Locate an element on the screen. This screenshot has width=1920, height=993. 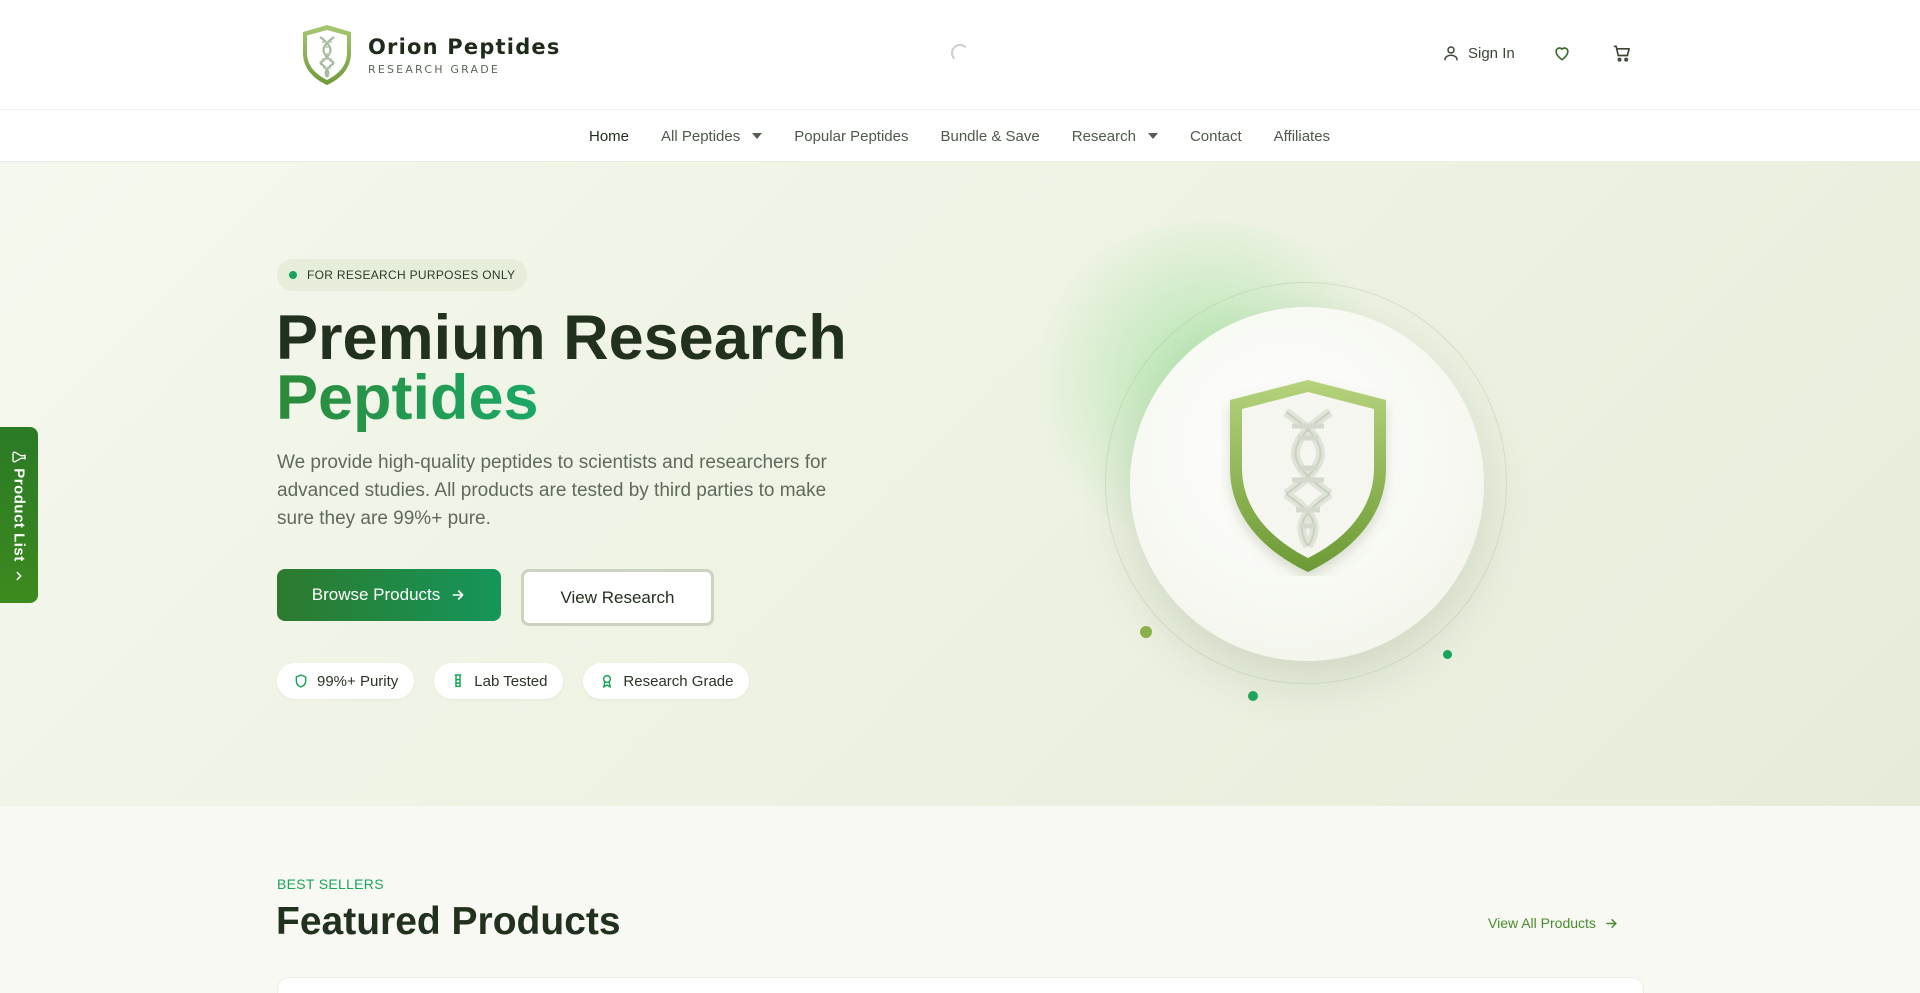
site-header: Orion Peptides RESEARCH GRADE Sign In is located at coordinates (960, 55).